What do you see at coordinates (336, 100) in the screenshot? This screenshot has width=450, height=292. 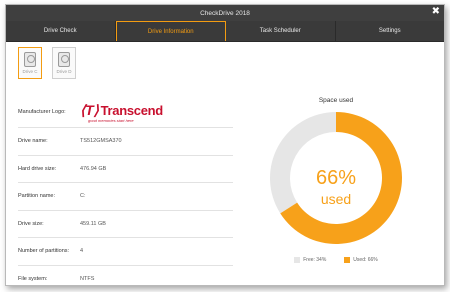 I see `chart-title: Space used` at bounding box center [336, 100].